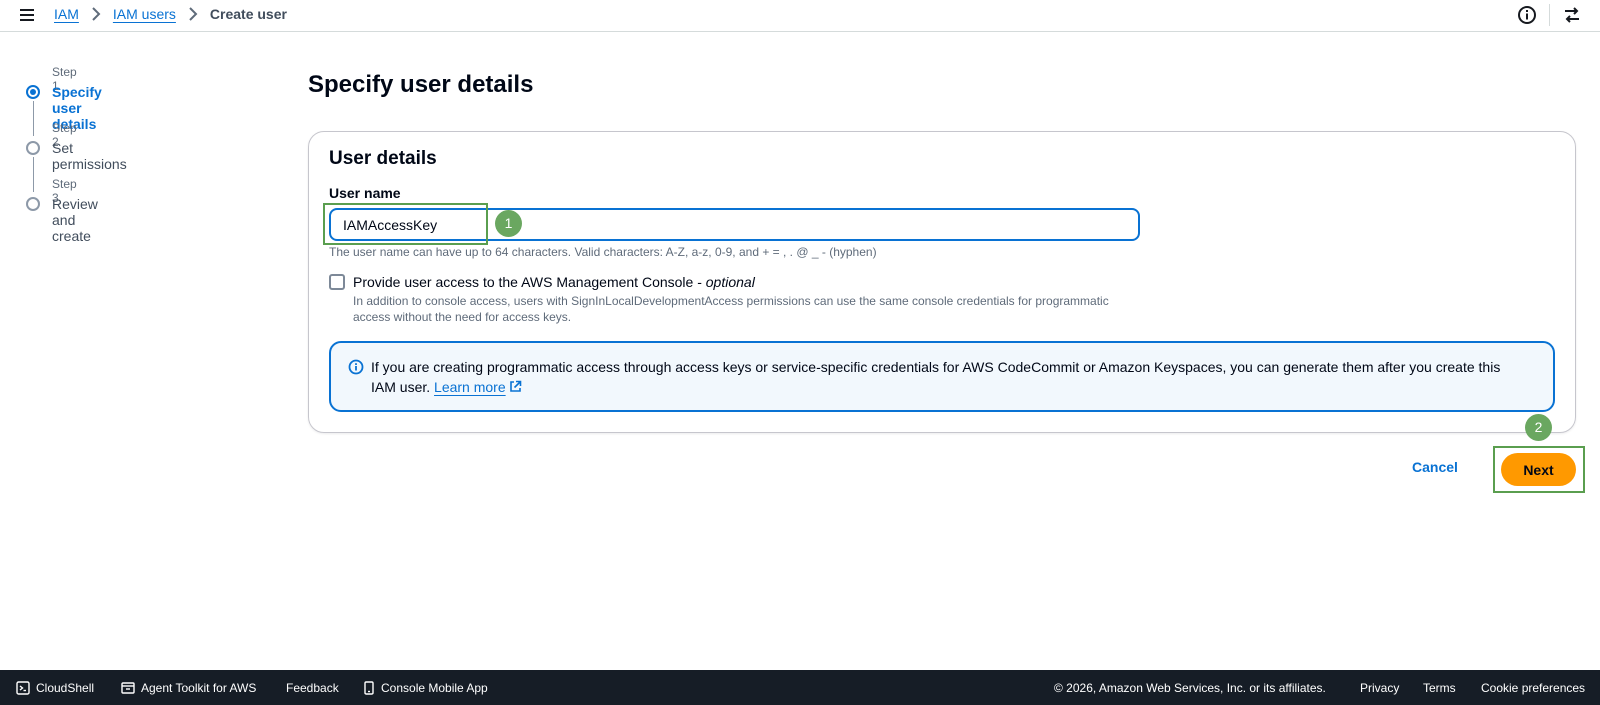 The width and height of the screenshot is (1600, 705). Describe the element at coordinates (1435, 467) in the screenshot. I see `cancel-button: Cancel` at that location.